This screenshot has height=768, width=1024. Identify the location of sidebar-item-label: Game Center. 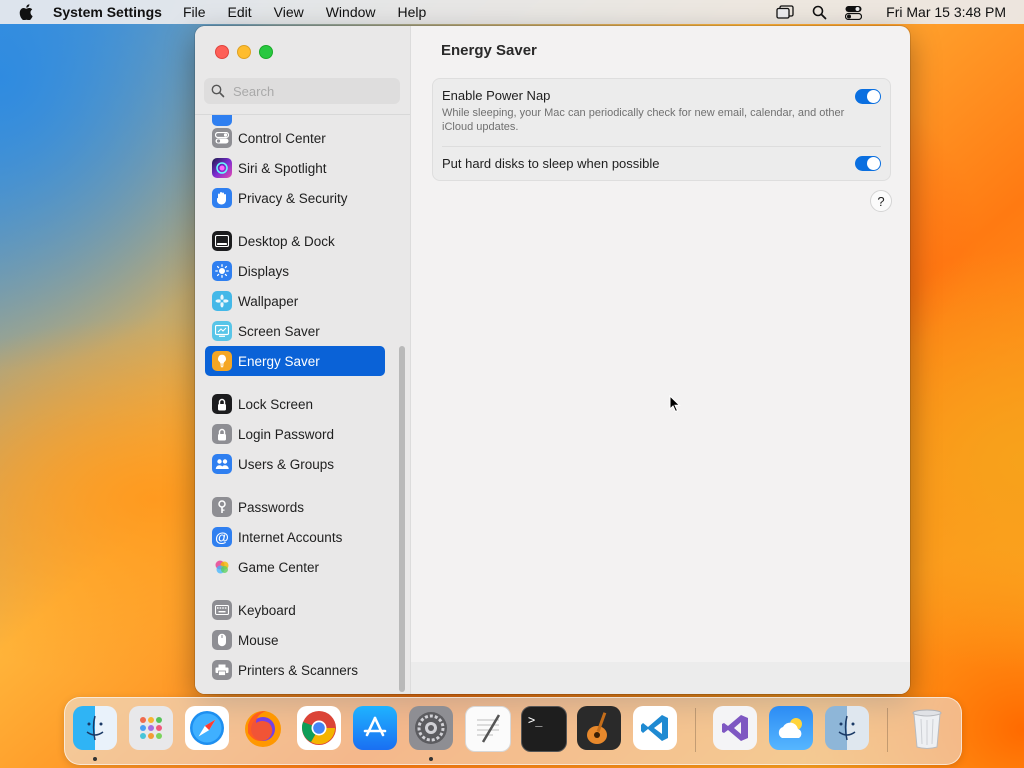
(279, 567).